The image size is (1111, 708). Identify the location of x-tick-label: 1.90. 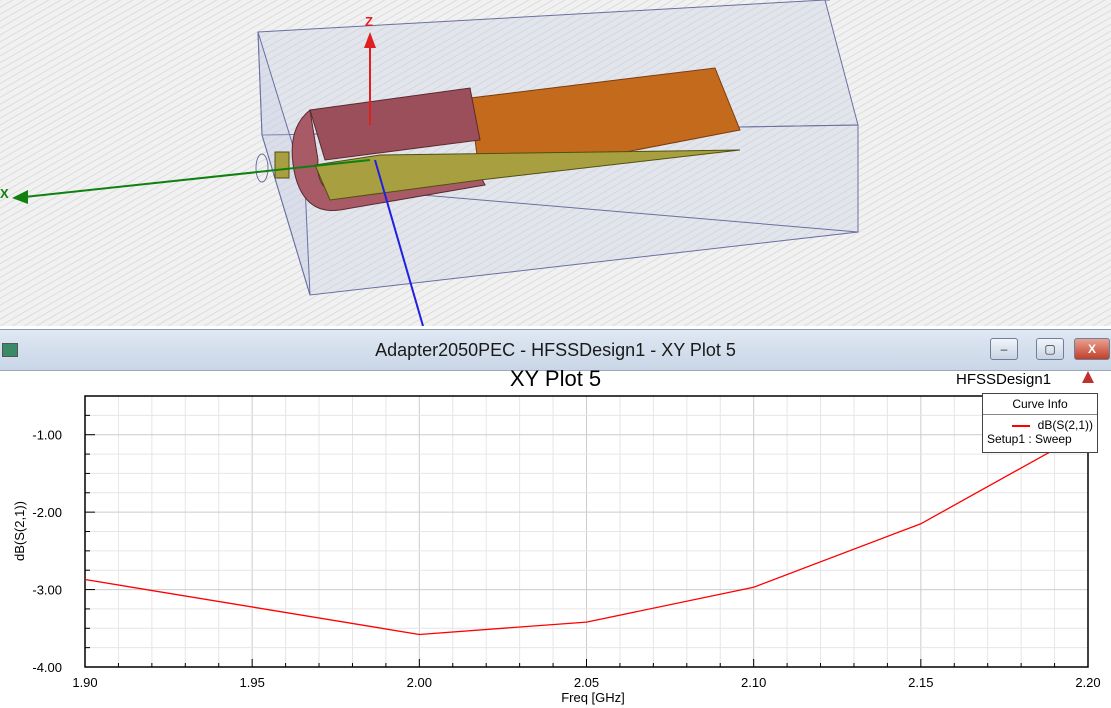
(84, 682).